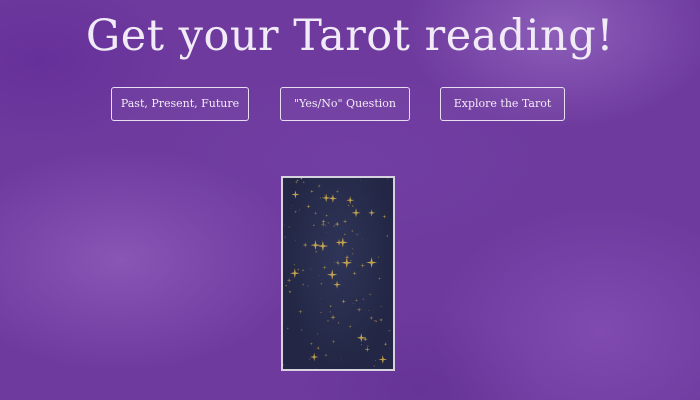  I want to click on past-present-future-button: Past, Present, Future, so click(180, 104).